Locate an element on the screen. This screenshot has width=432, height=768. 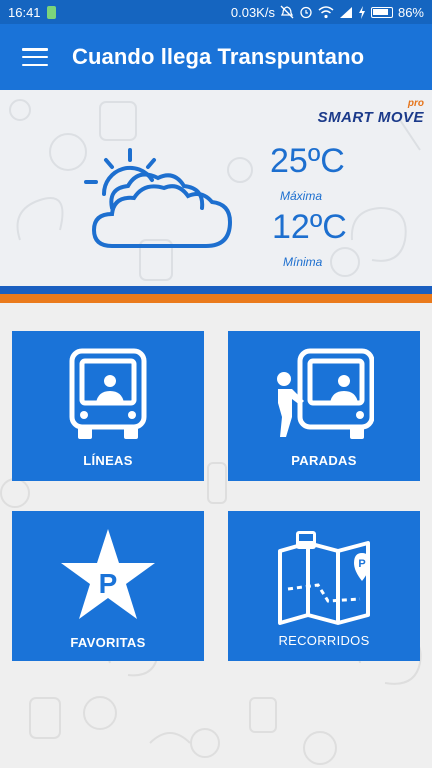
lineas-button: LÍNEAS is located at coordinates (108, 406).